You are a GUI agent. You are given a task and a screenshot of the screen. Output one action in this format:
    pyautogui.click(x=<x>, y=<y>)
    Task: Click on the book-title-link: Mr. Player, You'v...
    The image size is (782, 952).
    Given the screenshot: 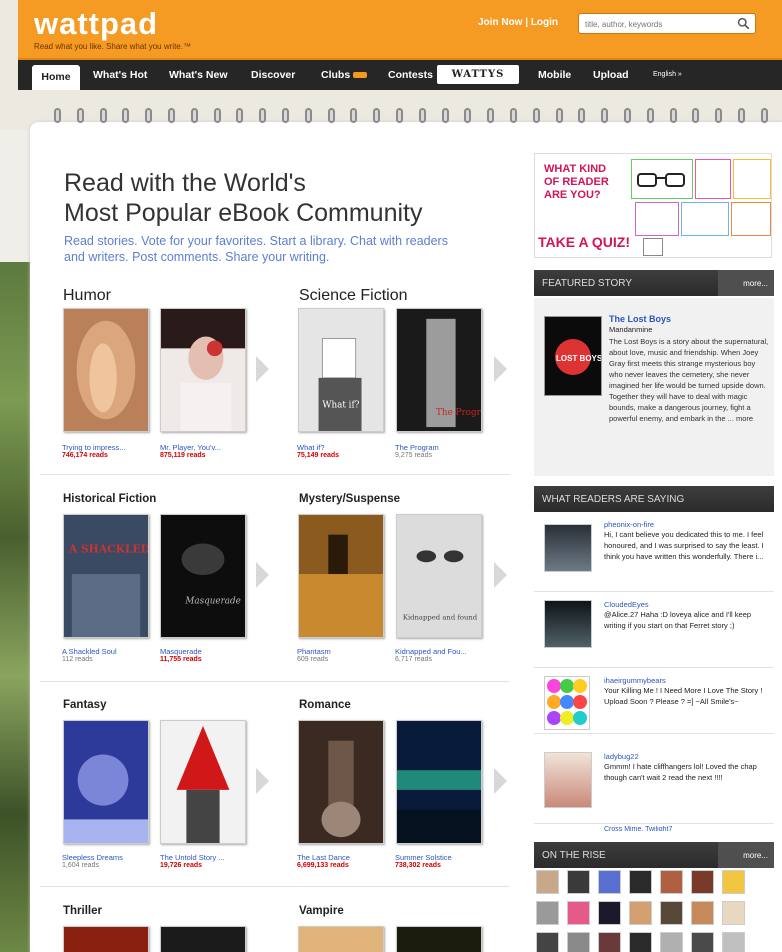 What is the action you would take?
    pyautogui.click(x=205, y=447)
    